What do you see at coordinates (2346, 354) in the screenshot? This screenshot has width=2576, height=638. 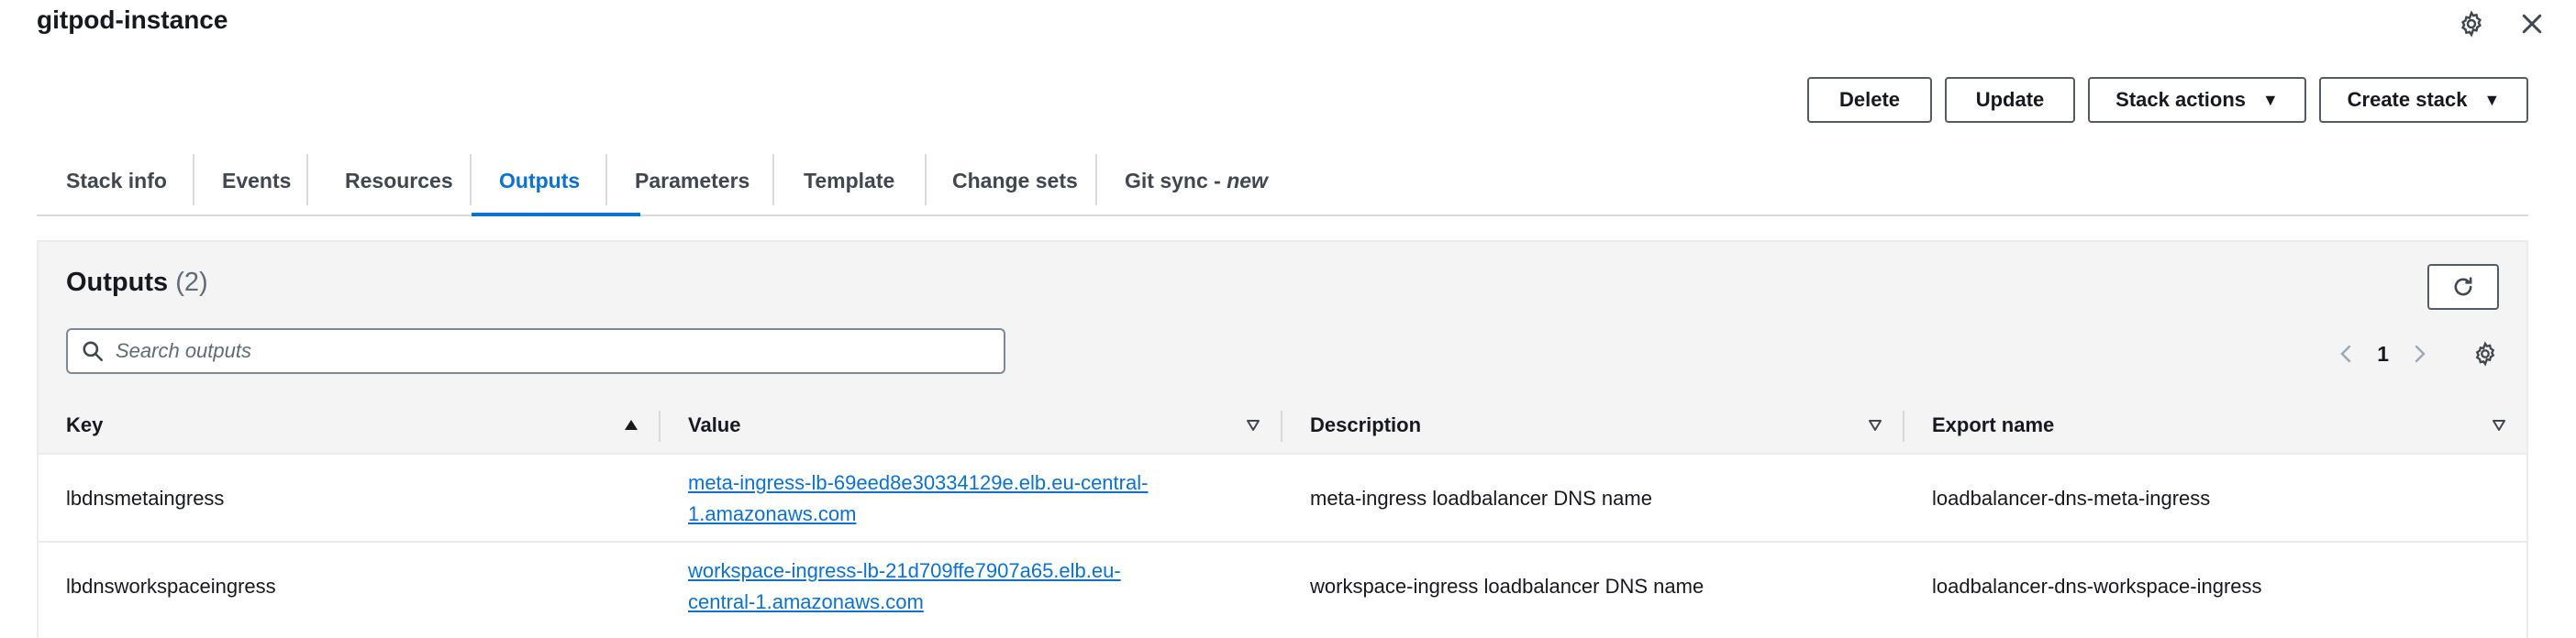 I see `previous-page-icon` at bounding box center [2346, 354].